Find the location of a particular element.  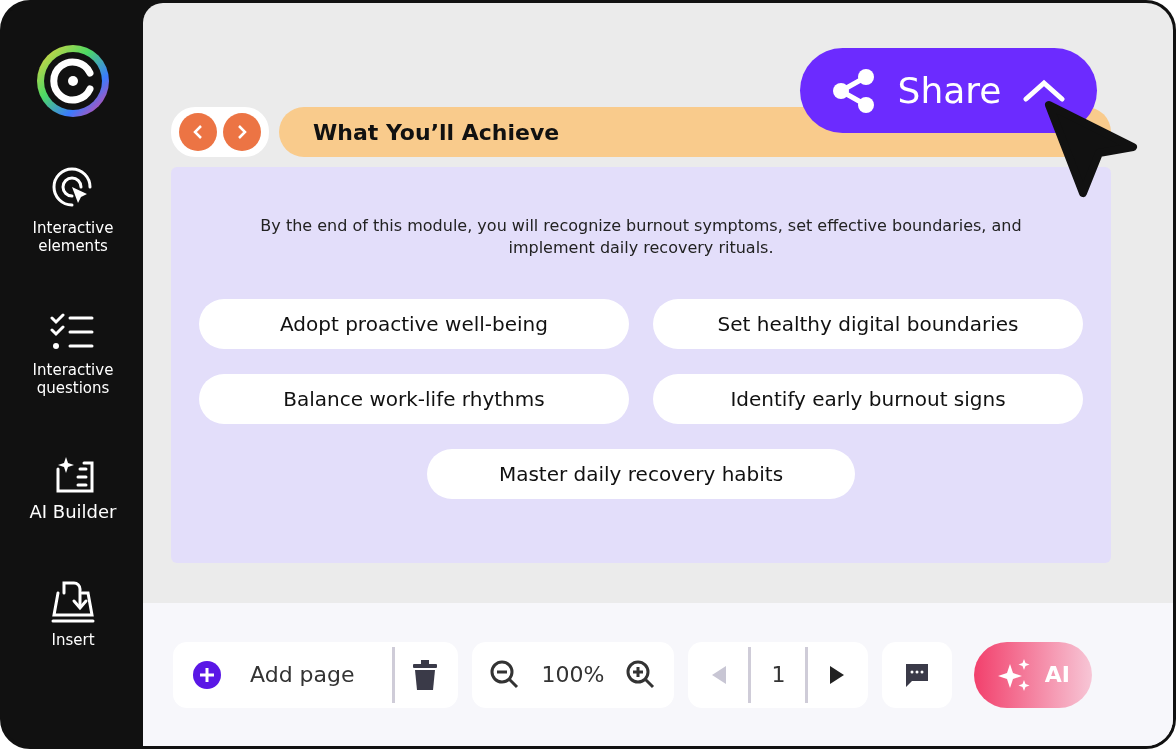

goal-chip: Set healthy digital boundaries is located at coordinates (868, 324).